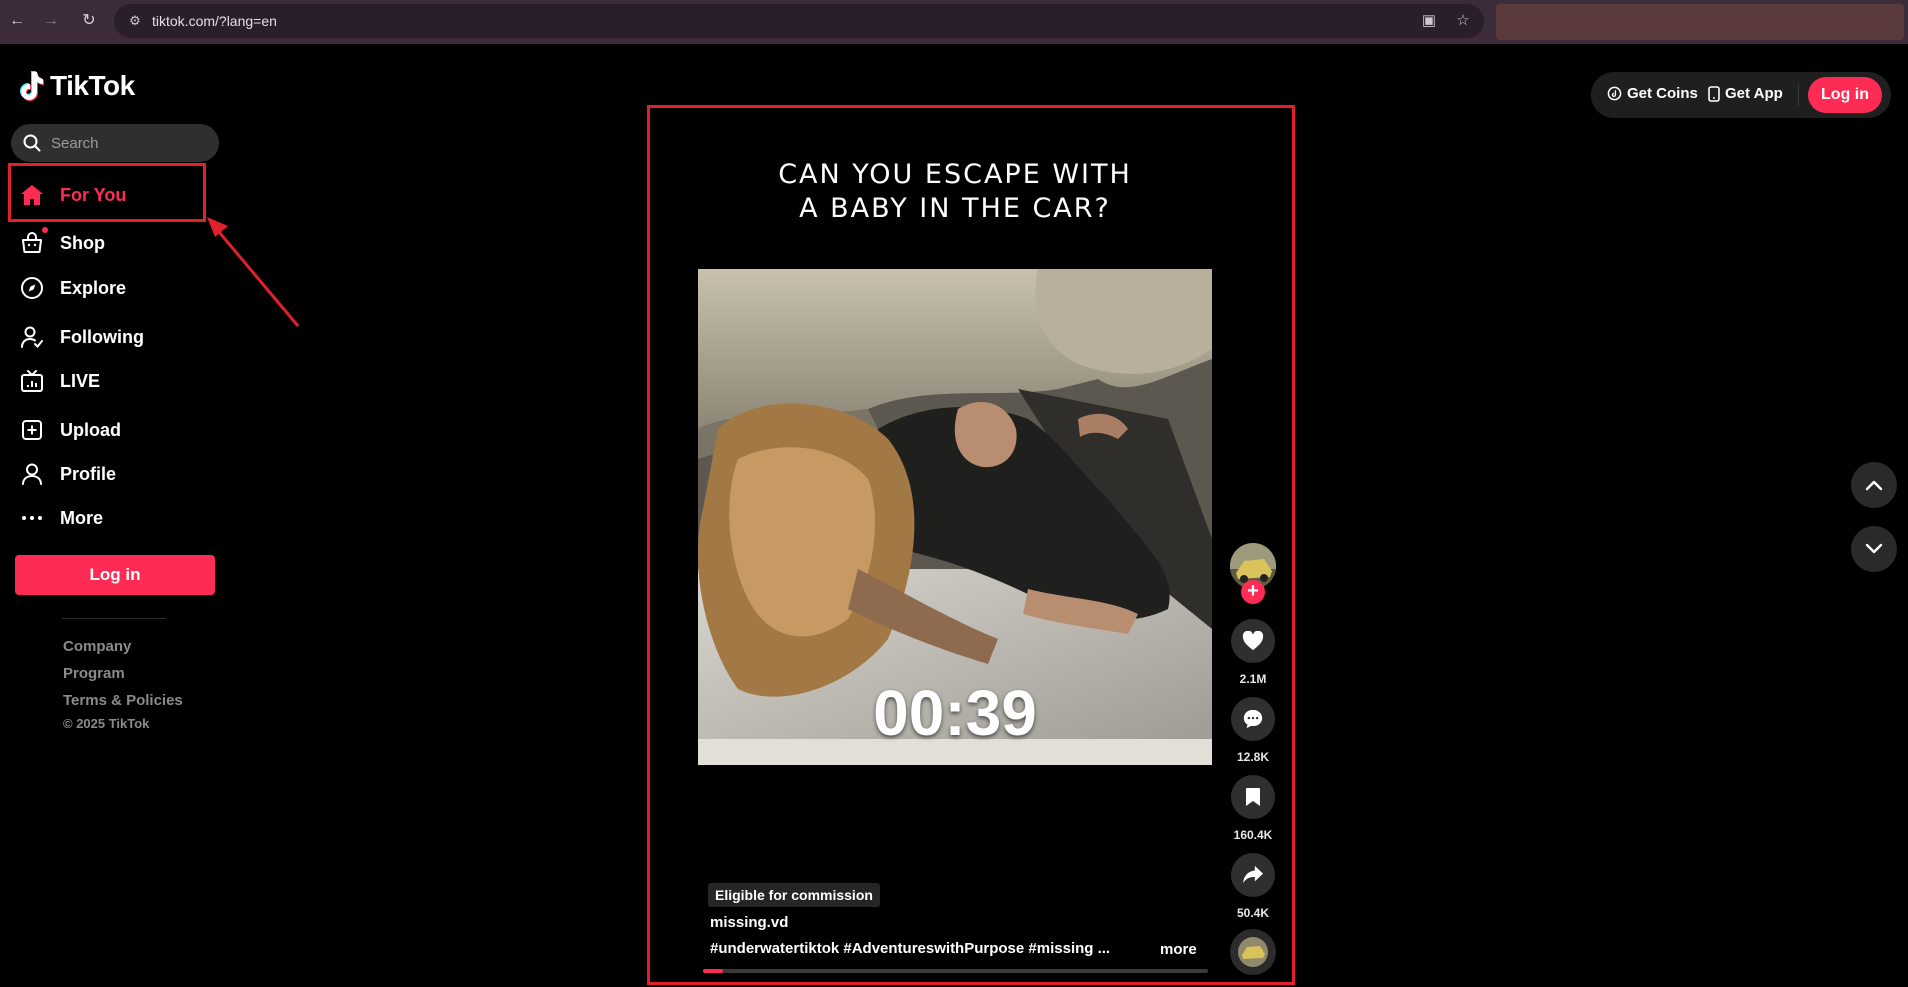 The image size is (1908, 987). Describe the element at coordinates (106, 518) in the screenshot. I see `sidebar-item-more: More` at that location.